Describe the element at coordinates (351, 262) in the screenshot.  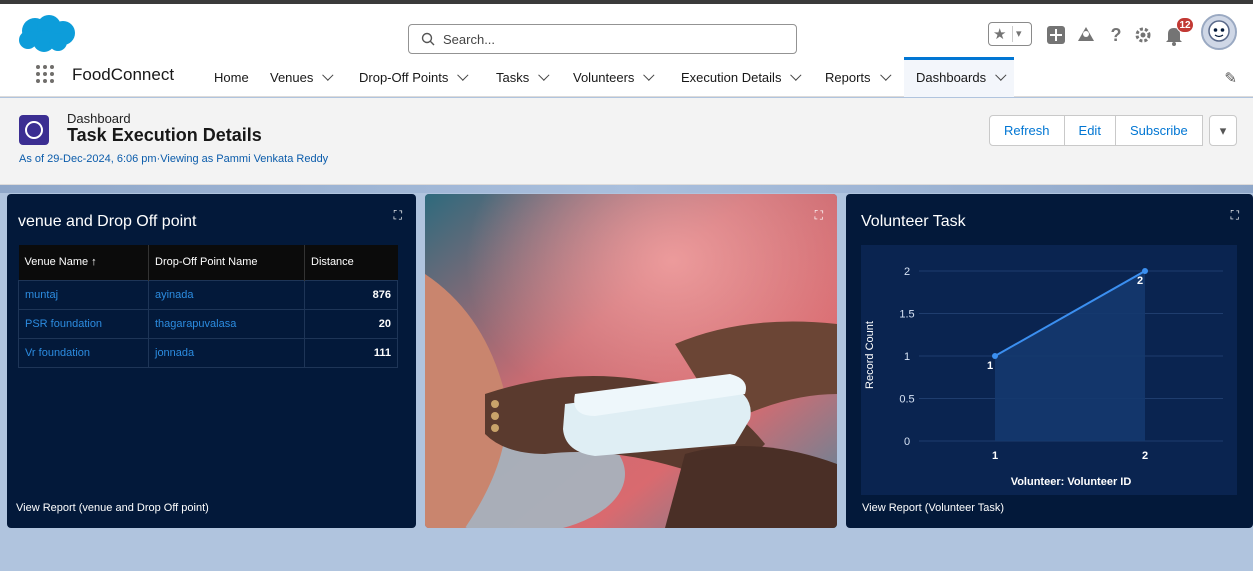
I see `column-header-distance: Distance` at that location.